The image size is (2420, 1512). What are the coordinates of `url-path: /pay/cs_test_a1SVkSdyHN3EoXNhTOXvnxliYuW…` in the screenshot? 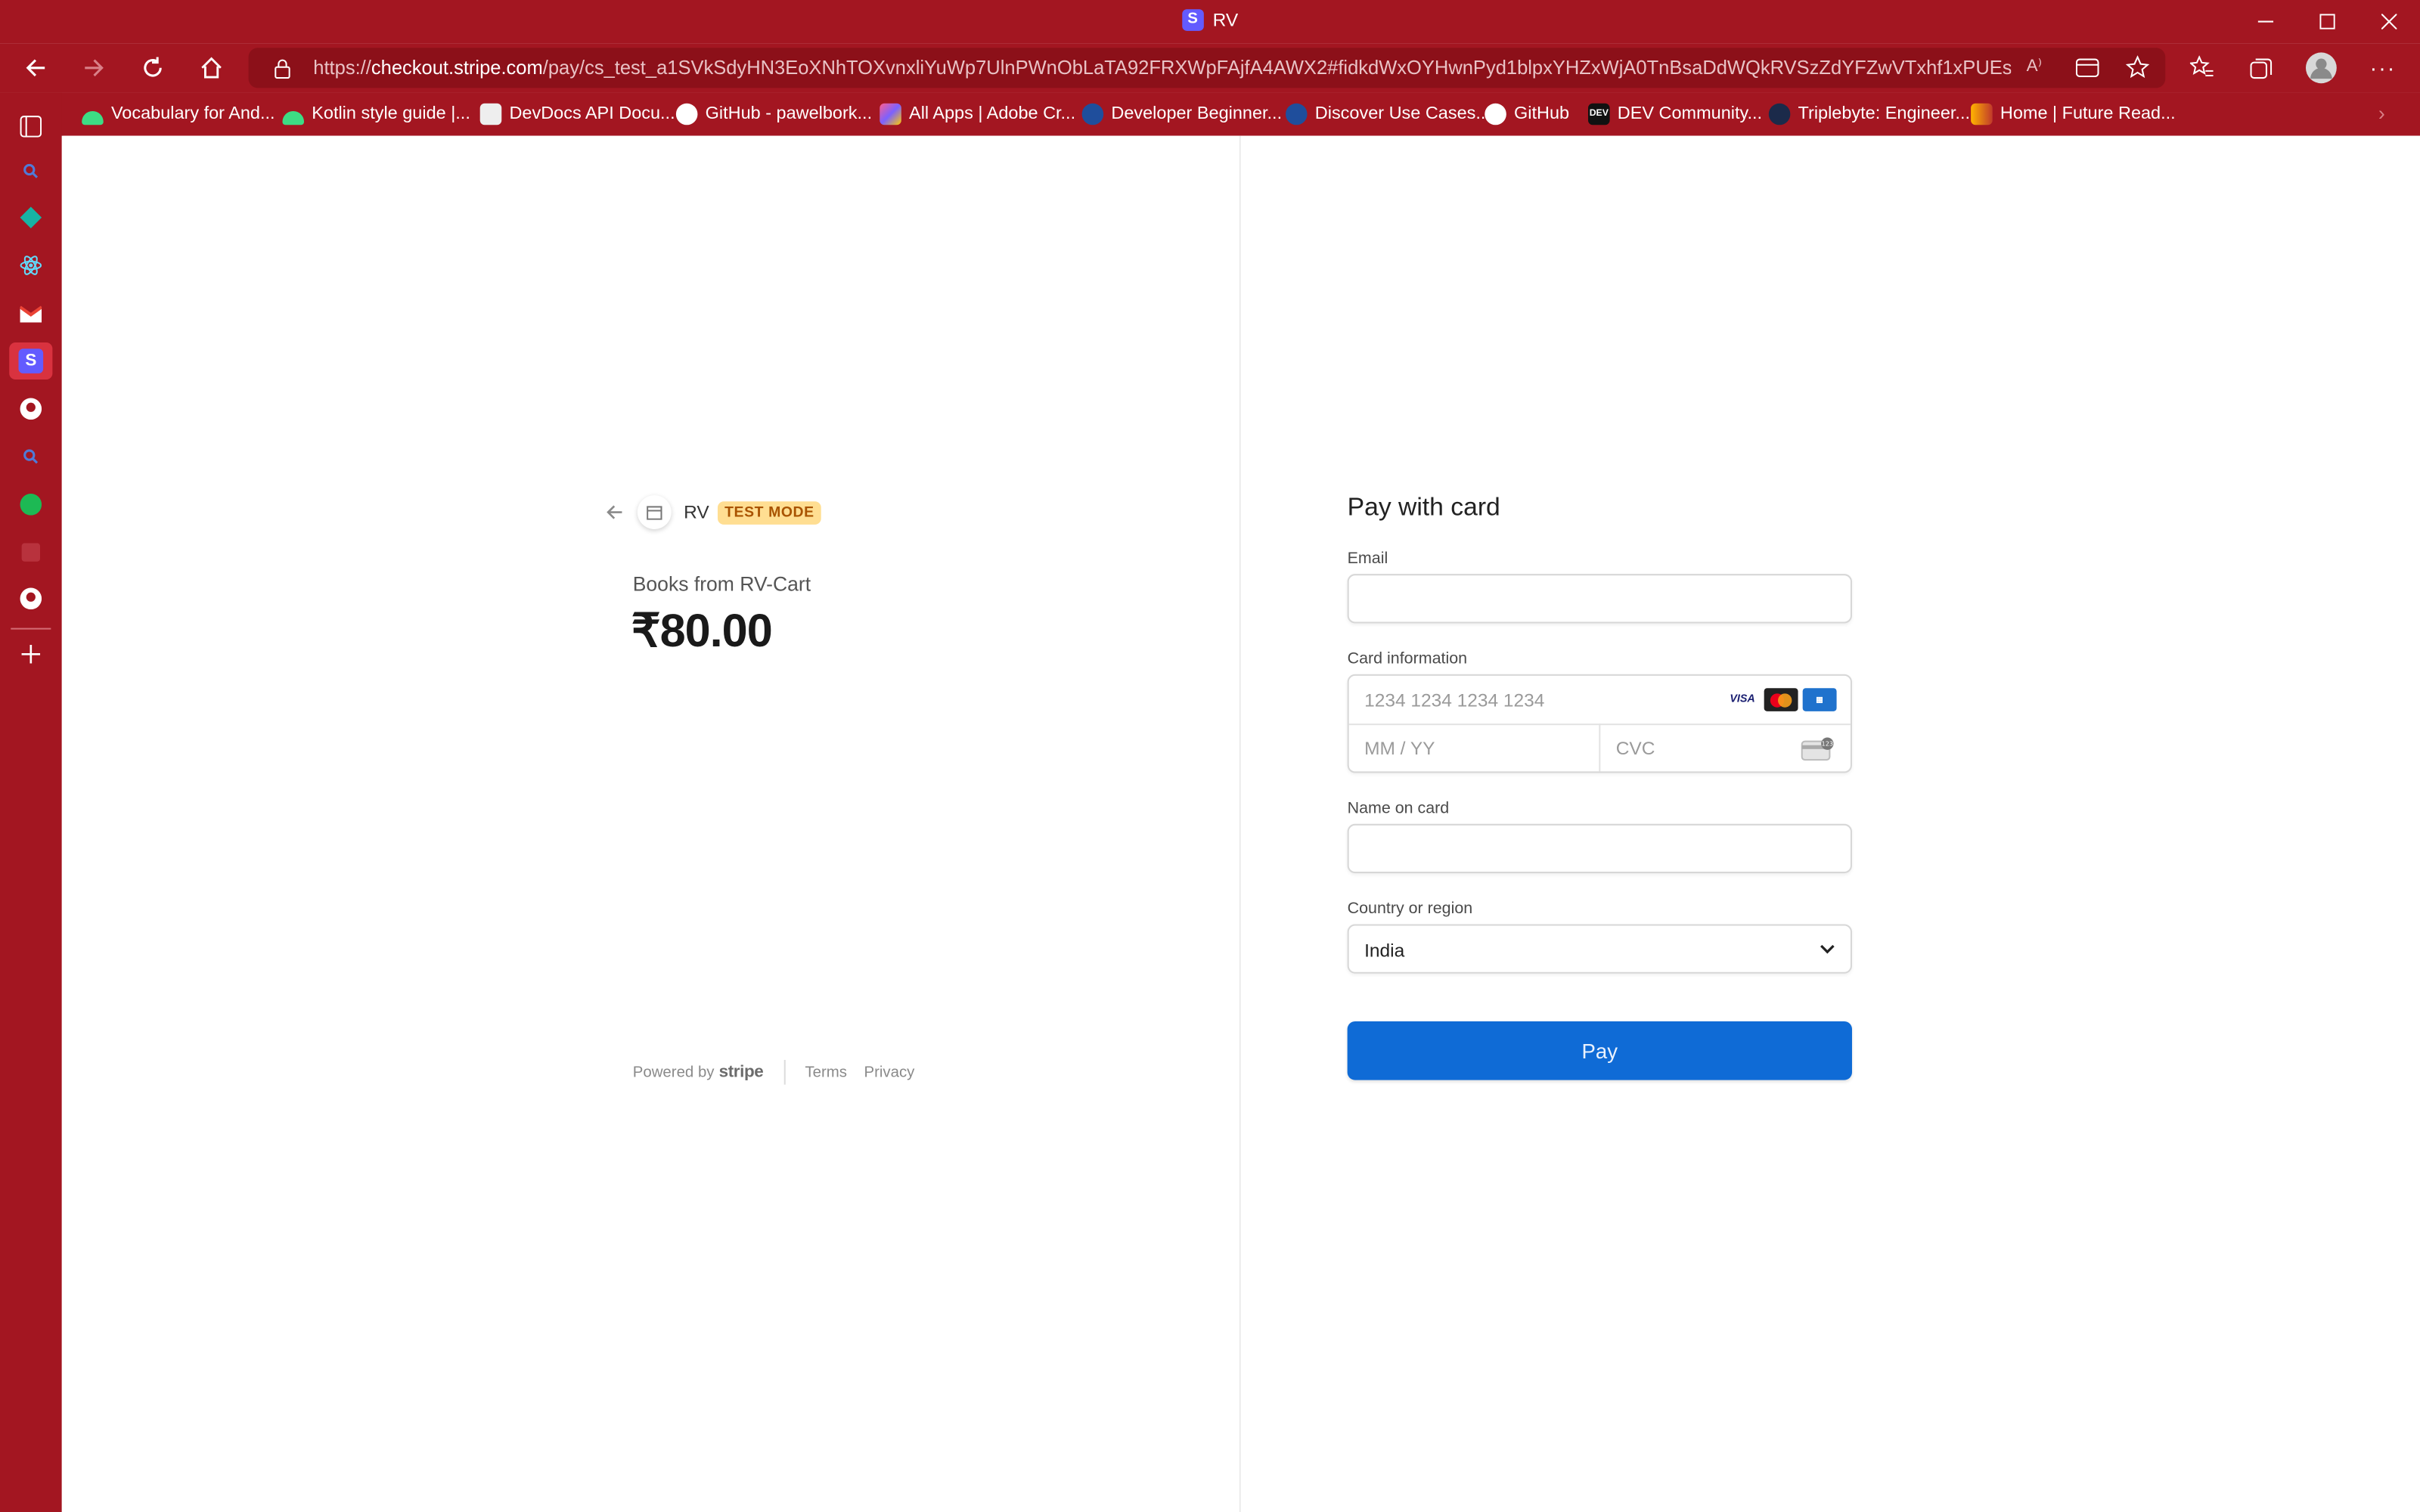 It's located at (1277, 68).